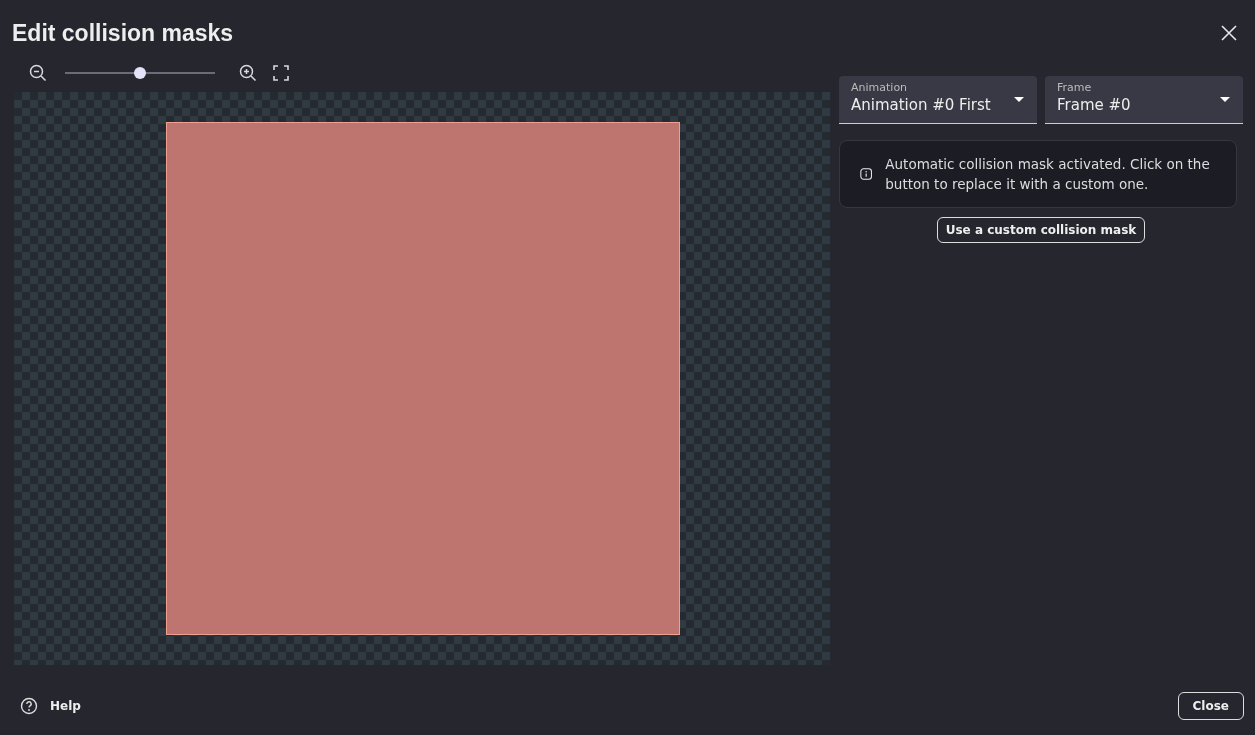  I want to click on dropdown-field: Frame Frame #0, so click(1144, 100).